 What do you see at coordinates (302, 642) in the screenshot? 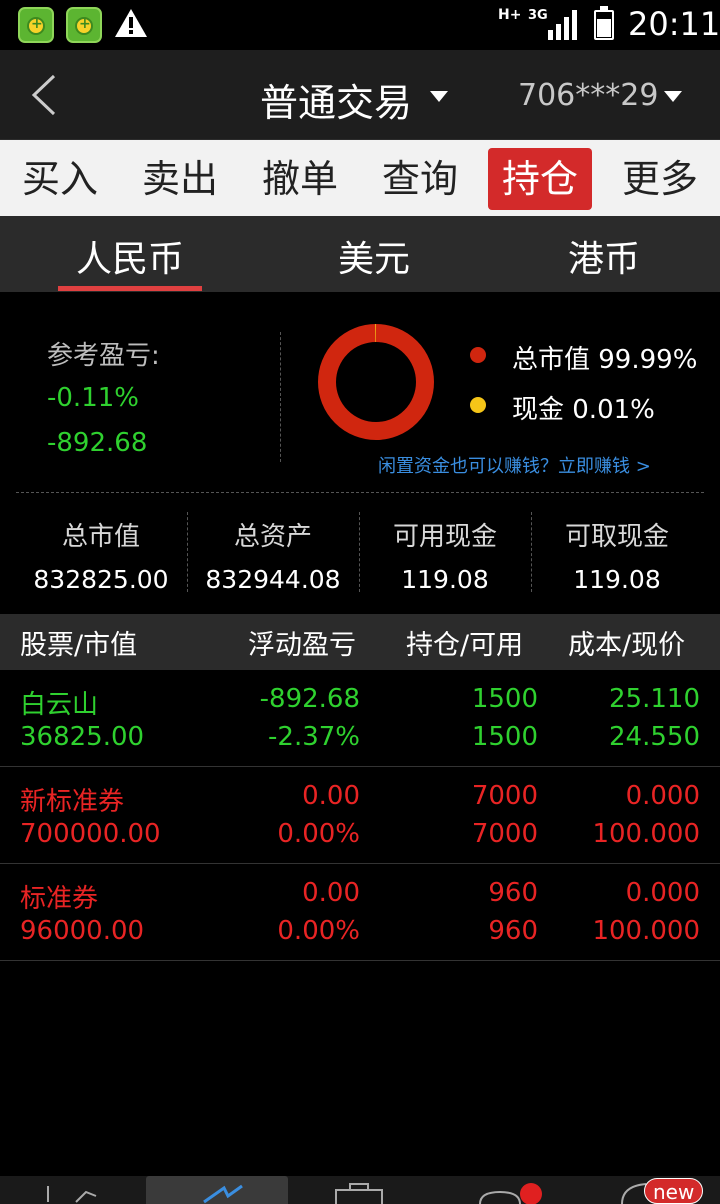
I see `column-header-pl: 浮动盈亏` at bounding box center [302, 642].